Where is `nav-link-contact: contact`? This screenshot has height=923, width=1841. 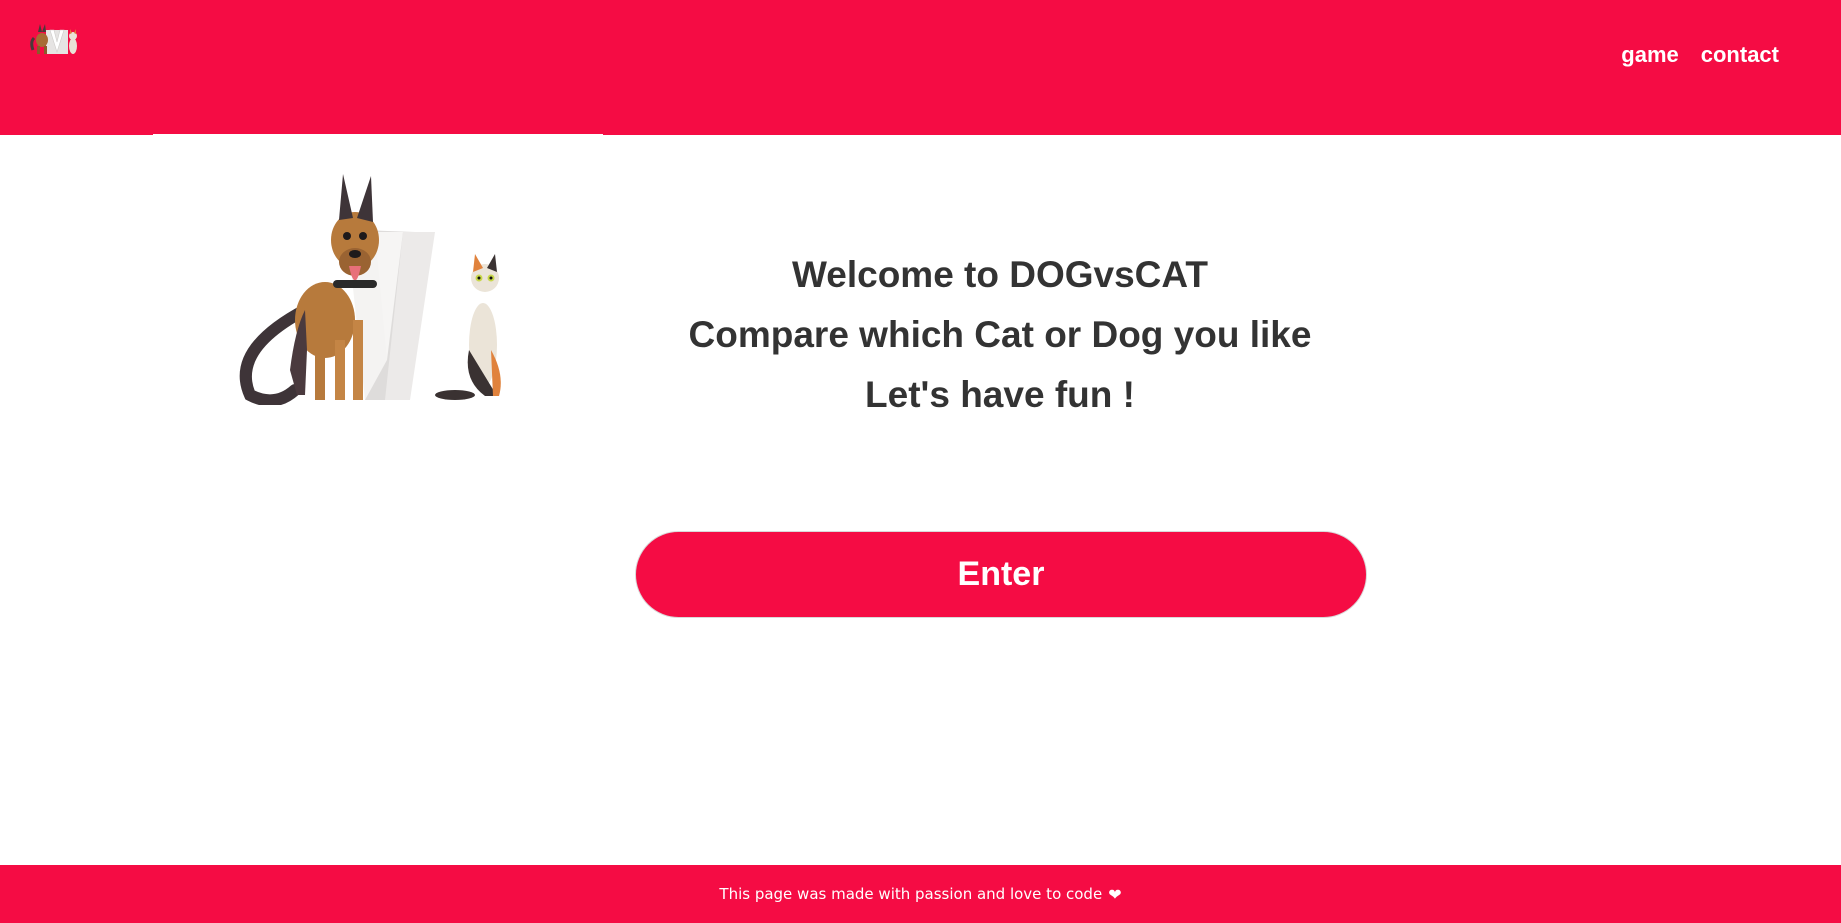 nav-link-contact: contact is located at coordinates (1740, 55).